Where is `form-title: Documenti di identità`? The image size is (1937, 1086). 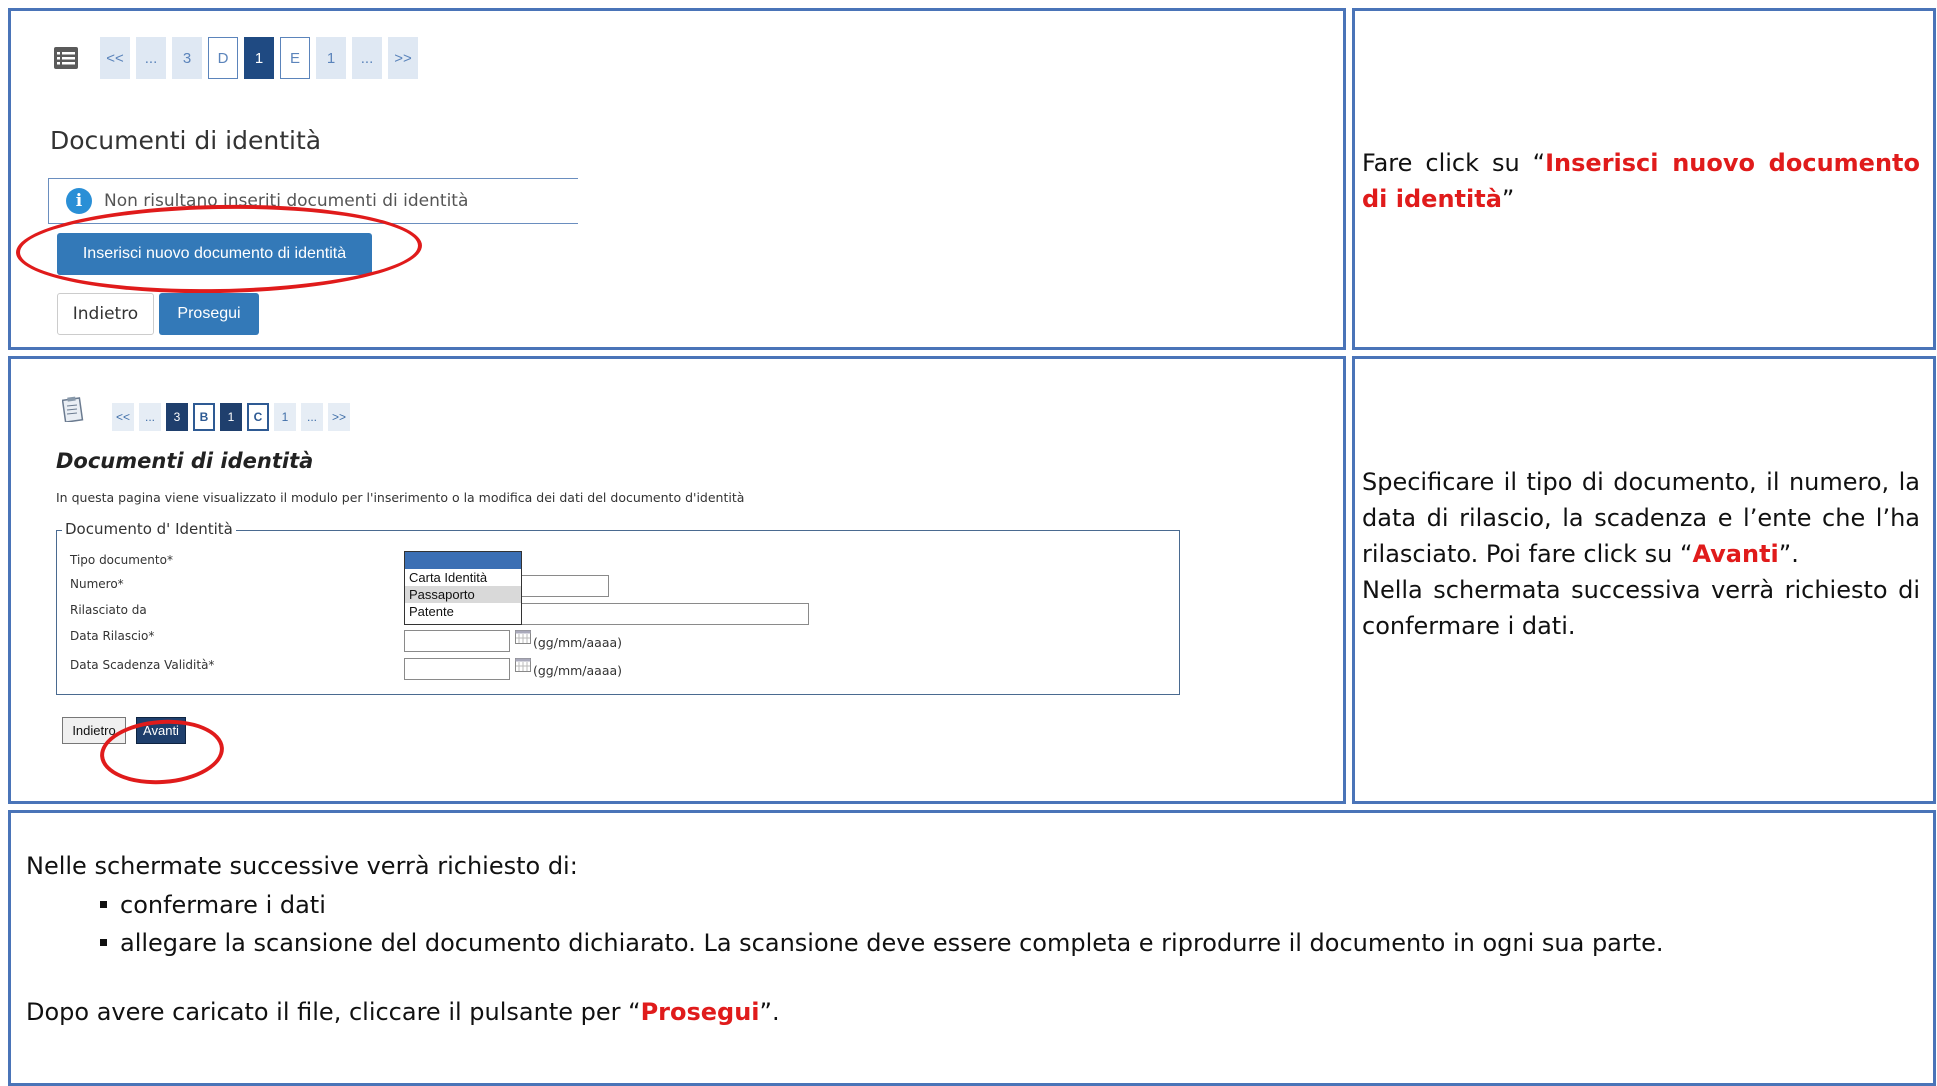 form-title: Documenti di identità is located at coordinates (185, 461).